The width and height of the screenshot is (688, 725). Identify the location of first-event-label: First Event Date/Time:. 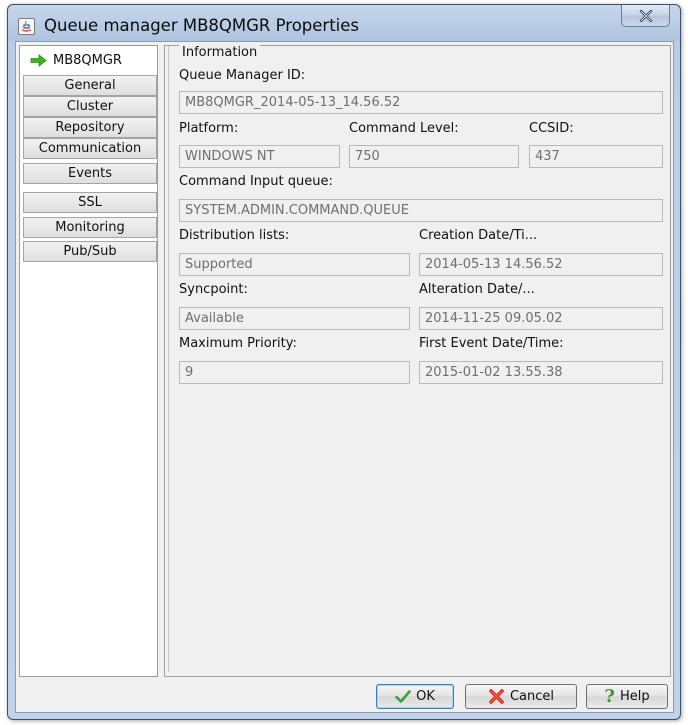
(491, 343).